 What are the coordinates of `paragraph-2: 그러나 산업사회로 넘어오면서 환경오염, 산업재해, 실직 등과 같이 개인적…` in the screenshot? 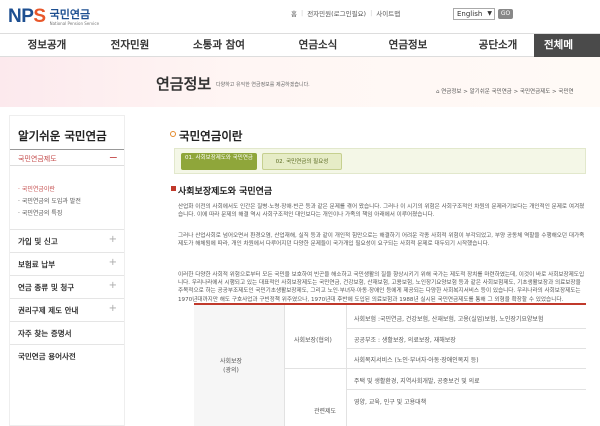 It's located at (381, 240).